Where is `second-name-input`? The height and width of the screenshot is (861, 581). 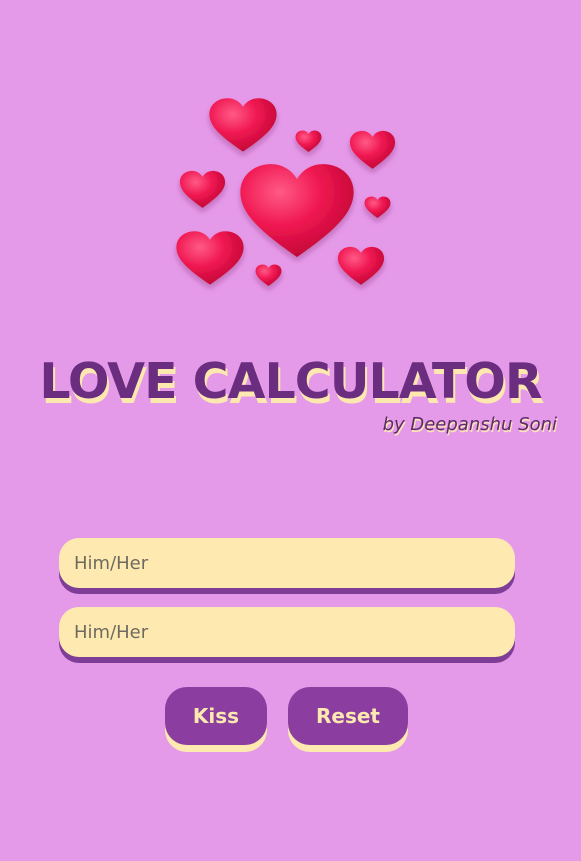 second-name-input is located at coordinates (287, 632).